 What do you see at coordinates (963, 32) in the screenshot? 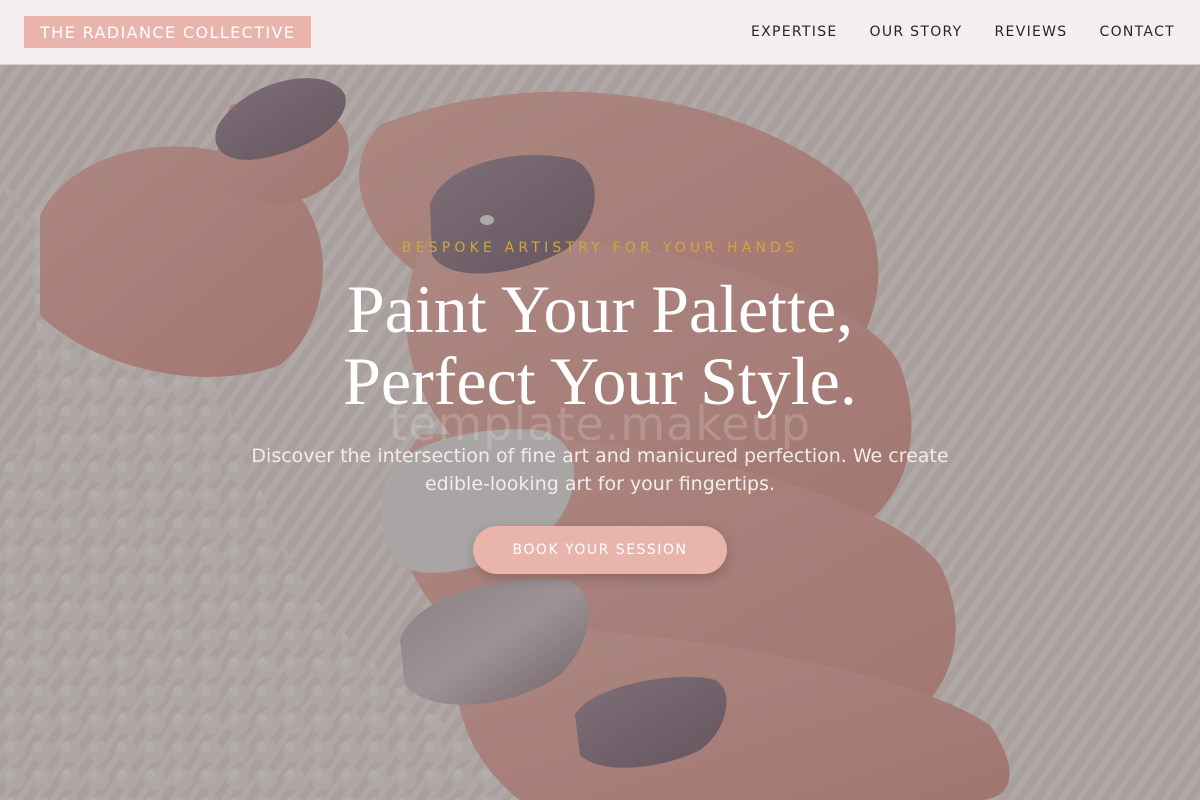
I see `main-nav: EXPERTISE OUR STORY REVIEWS CONTACT` at bounding box center [963, 32].